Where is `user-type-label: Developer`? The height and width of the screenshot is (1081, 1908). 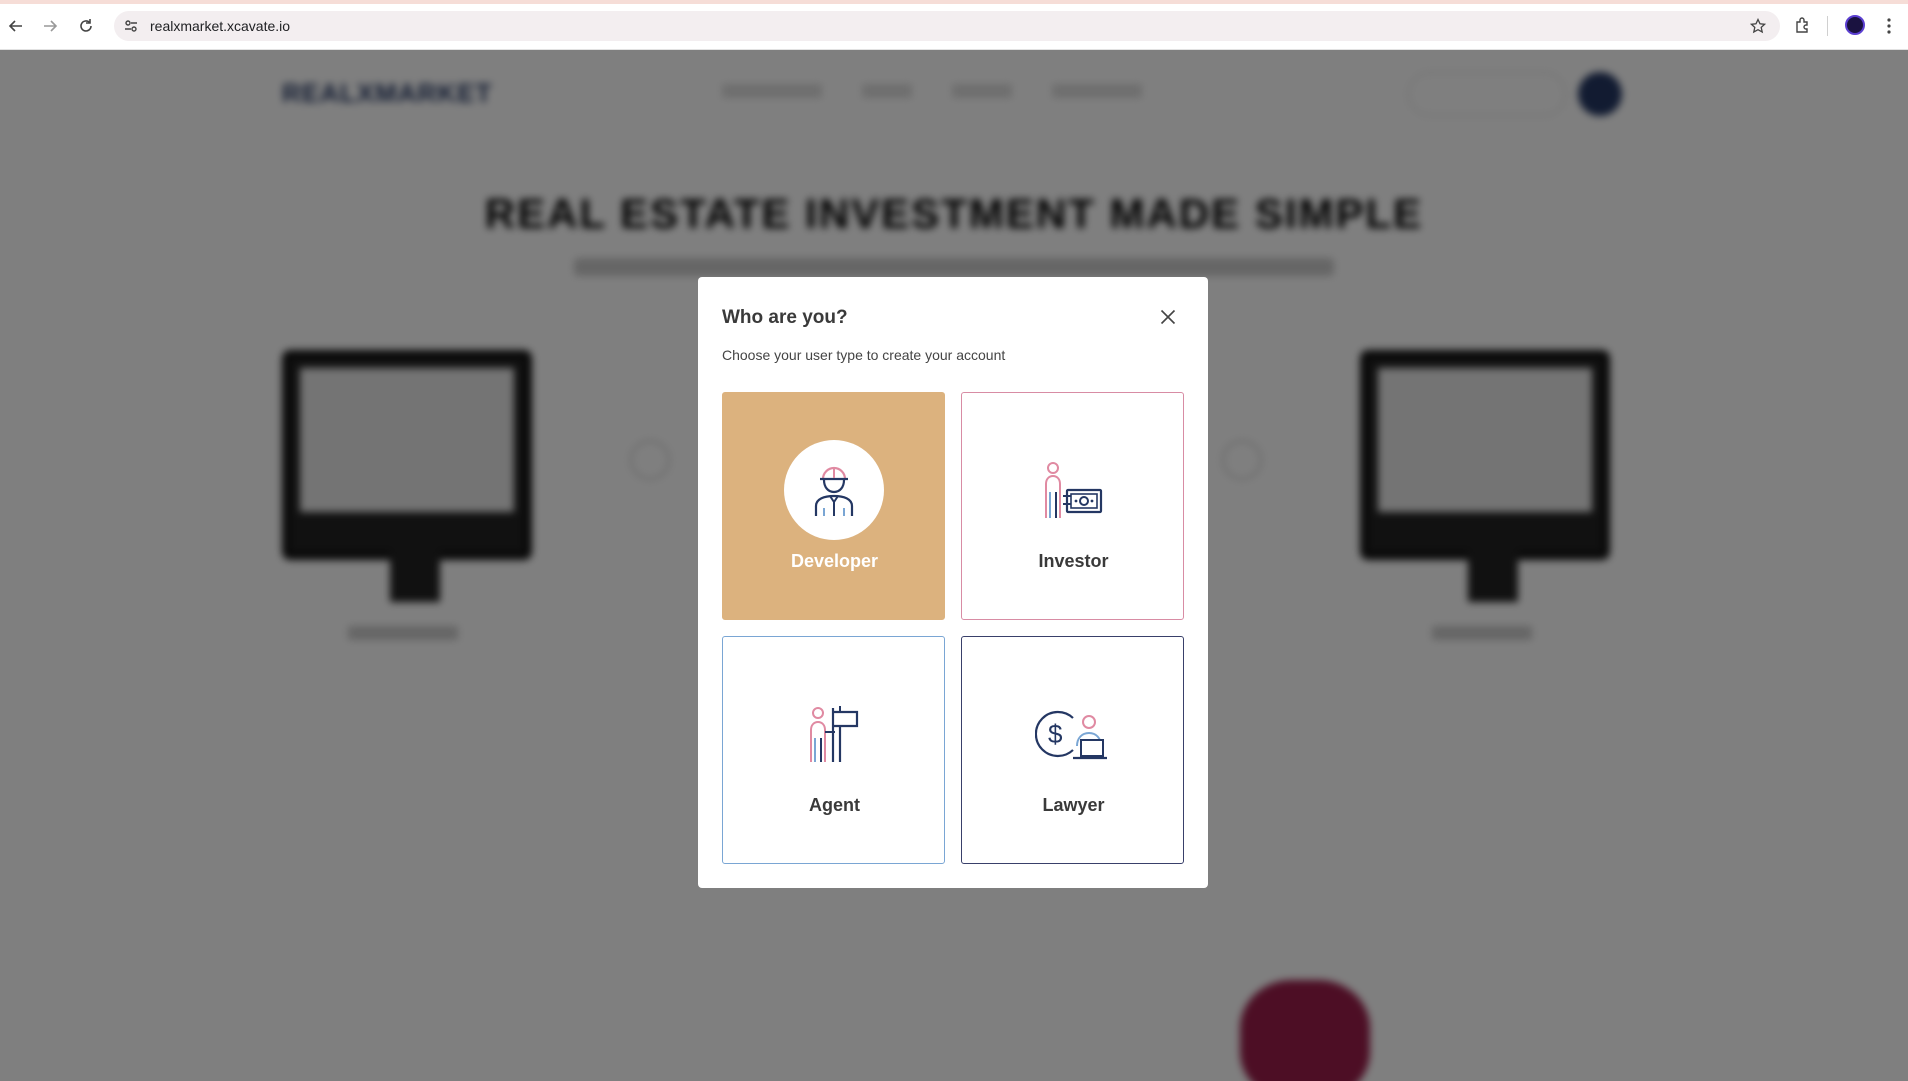 user-type-label: Developer is located at coordinates (834, 561).